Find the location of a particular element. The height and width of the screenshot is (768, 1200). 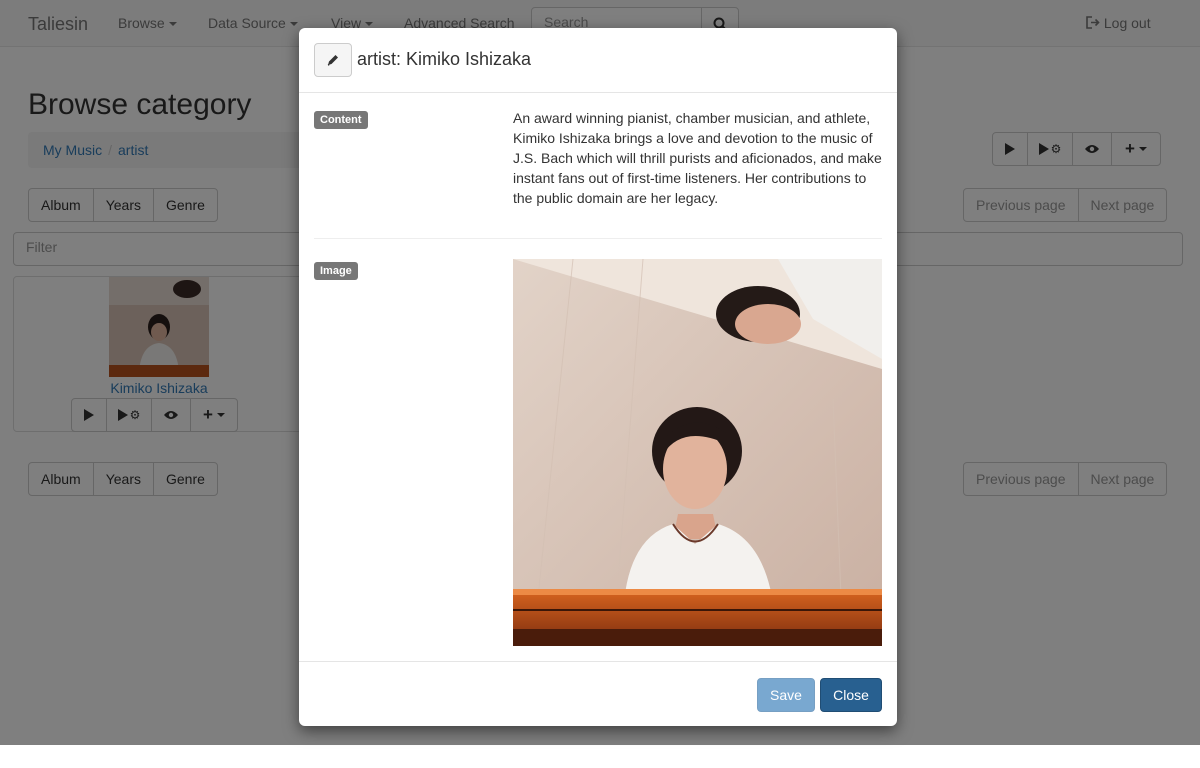

modal-footer: Save Close is located at coordinates (598, 693).